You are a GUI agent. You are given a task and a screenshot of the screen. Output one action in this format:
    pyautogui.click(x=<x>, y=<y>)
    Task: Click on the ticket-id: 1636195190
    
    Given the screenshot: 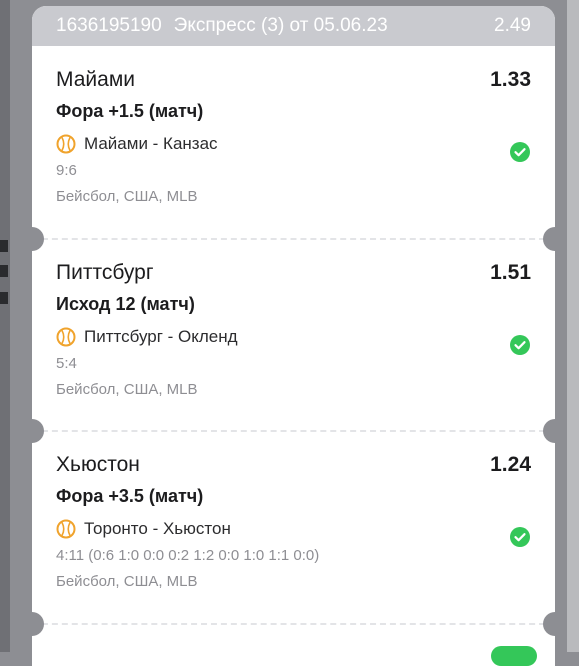 What is the action you would take?
    pyautogui.click(x=109, y=25)
    